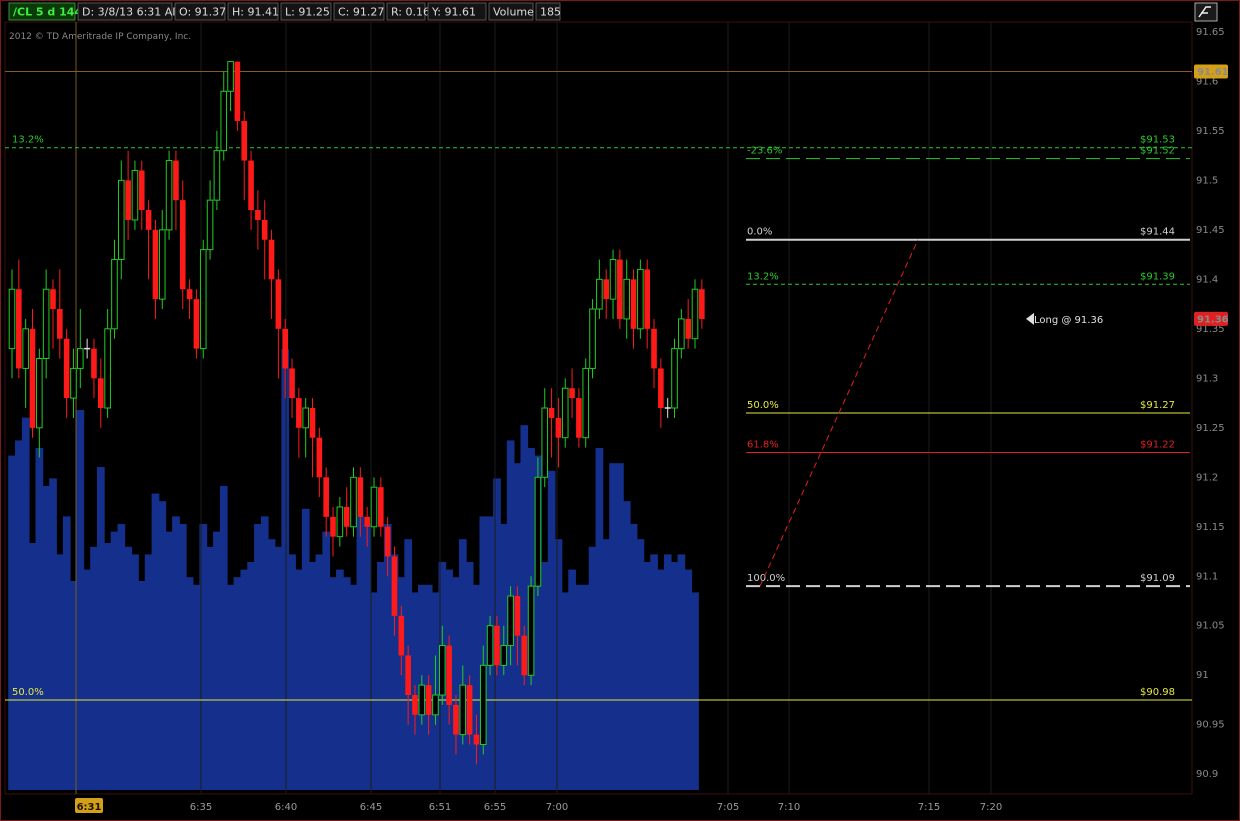 Image resolution: width=1240 pixels, height=821 pixels. What do you see at coordinates (1213, 319) in the screenshot?
I see `price-tag-label: 91.36` at bounding box center [1213, 319].